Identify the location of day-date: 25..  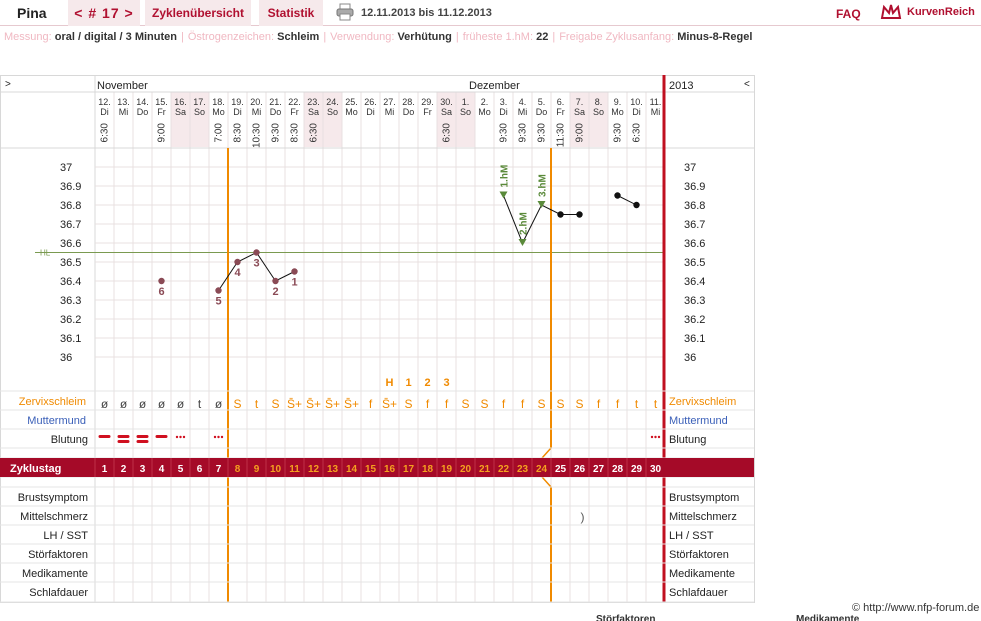
(351, 102).